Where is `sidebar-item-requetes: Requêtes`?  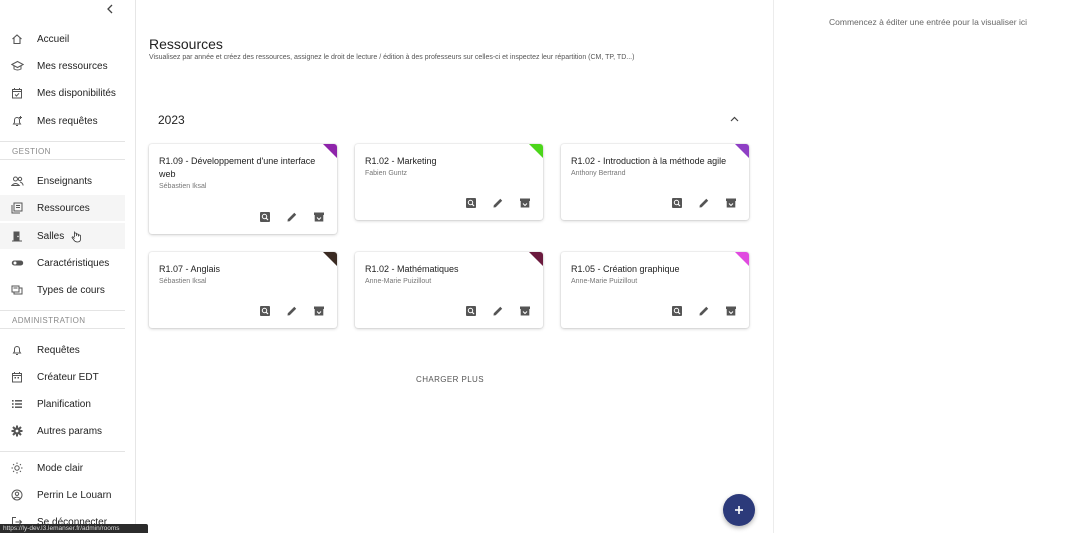
sidebar-item-requetes: Requêtes is located at coordinates (62, 350).